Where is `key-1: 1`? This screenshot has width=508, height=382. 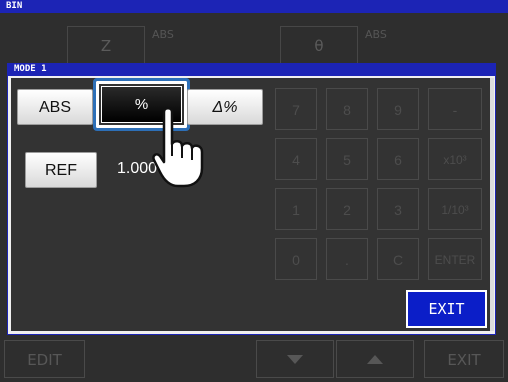
key-1: 1 is located at coordinates (296, 209).